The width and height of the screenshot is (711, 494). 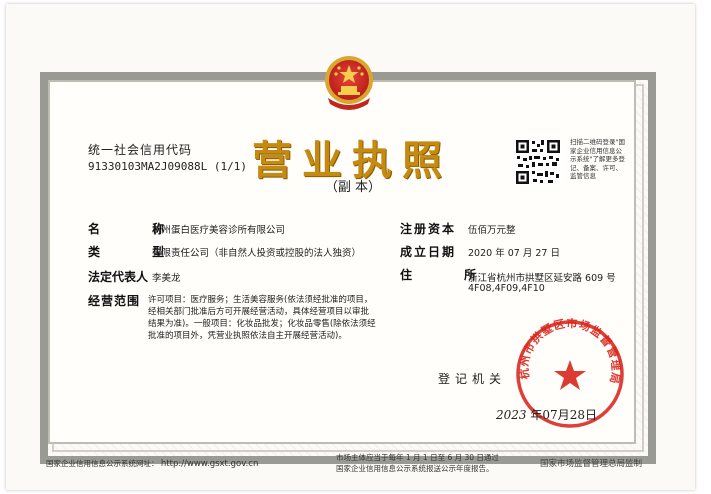 I want to click on qr-caption: 扫描二维码登录"国家企业信用信息公示系统"了解更多登记、备案、许可、监管信息, so click(x=597, y=159).